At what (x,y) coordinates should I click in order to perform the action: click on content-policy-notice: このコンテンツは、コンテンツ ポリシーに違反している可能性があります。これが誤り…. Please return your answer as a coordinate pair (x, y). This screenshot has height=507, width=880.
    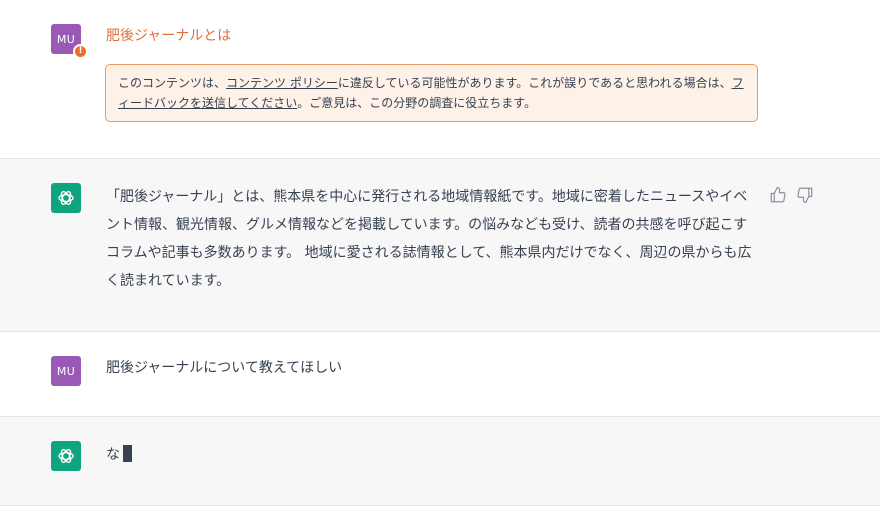
    Looking at the image, I should click on (431, 93).